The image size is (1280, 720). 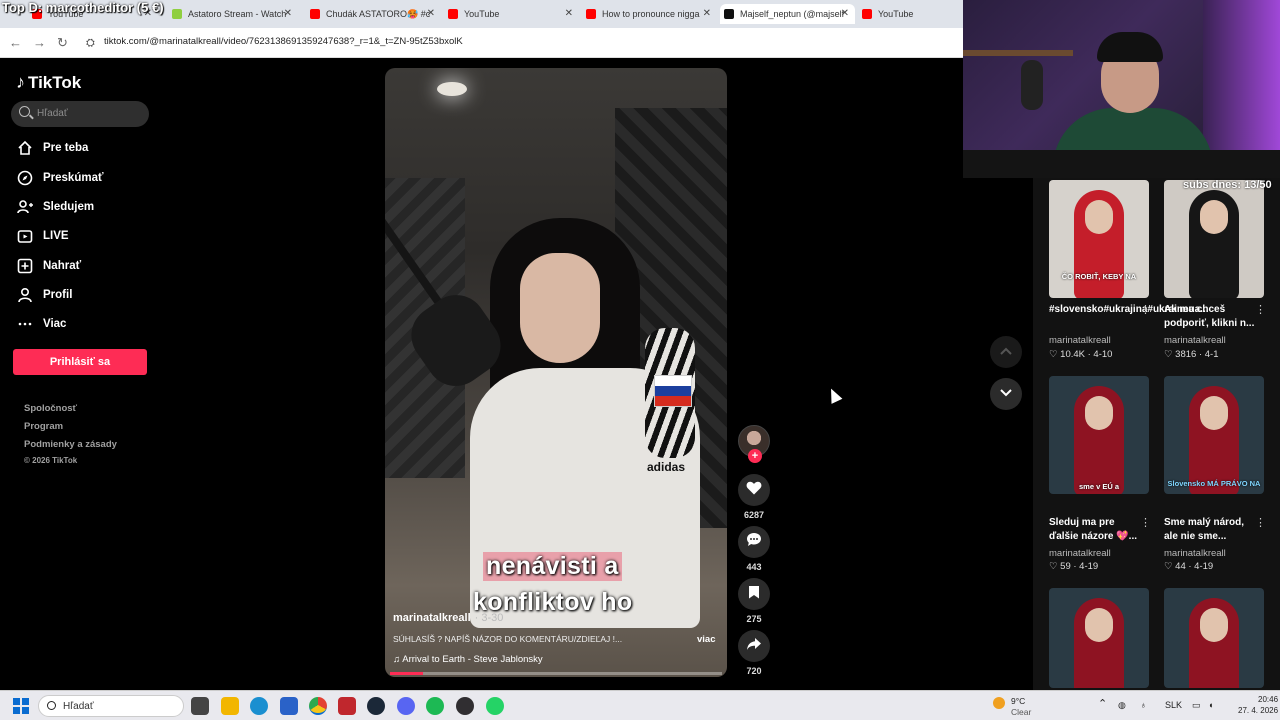 What do you see at coordinates (39, 42) in the screenshot?
I see `forward-icon: →` at bounding box center [39, 42].